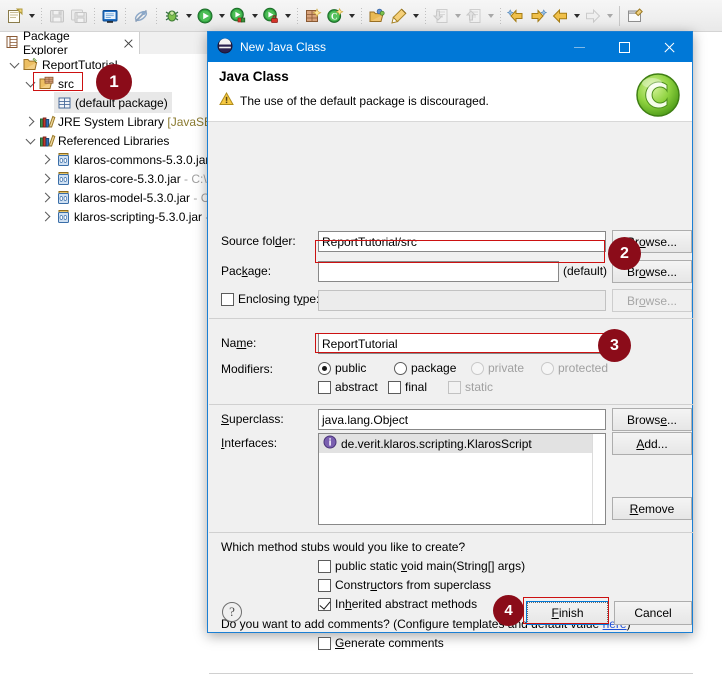 Image resolution: width=722 pixels, height=674 pixels. Describe the element at coordinates (172, 16) in the screenshot. I see `debug-icon` at that location.